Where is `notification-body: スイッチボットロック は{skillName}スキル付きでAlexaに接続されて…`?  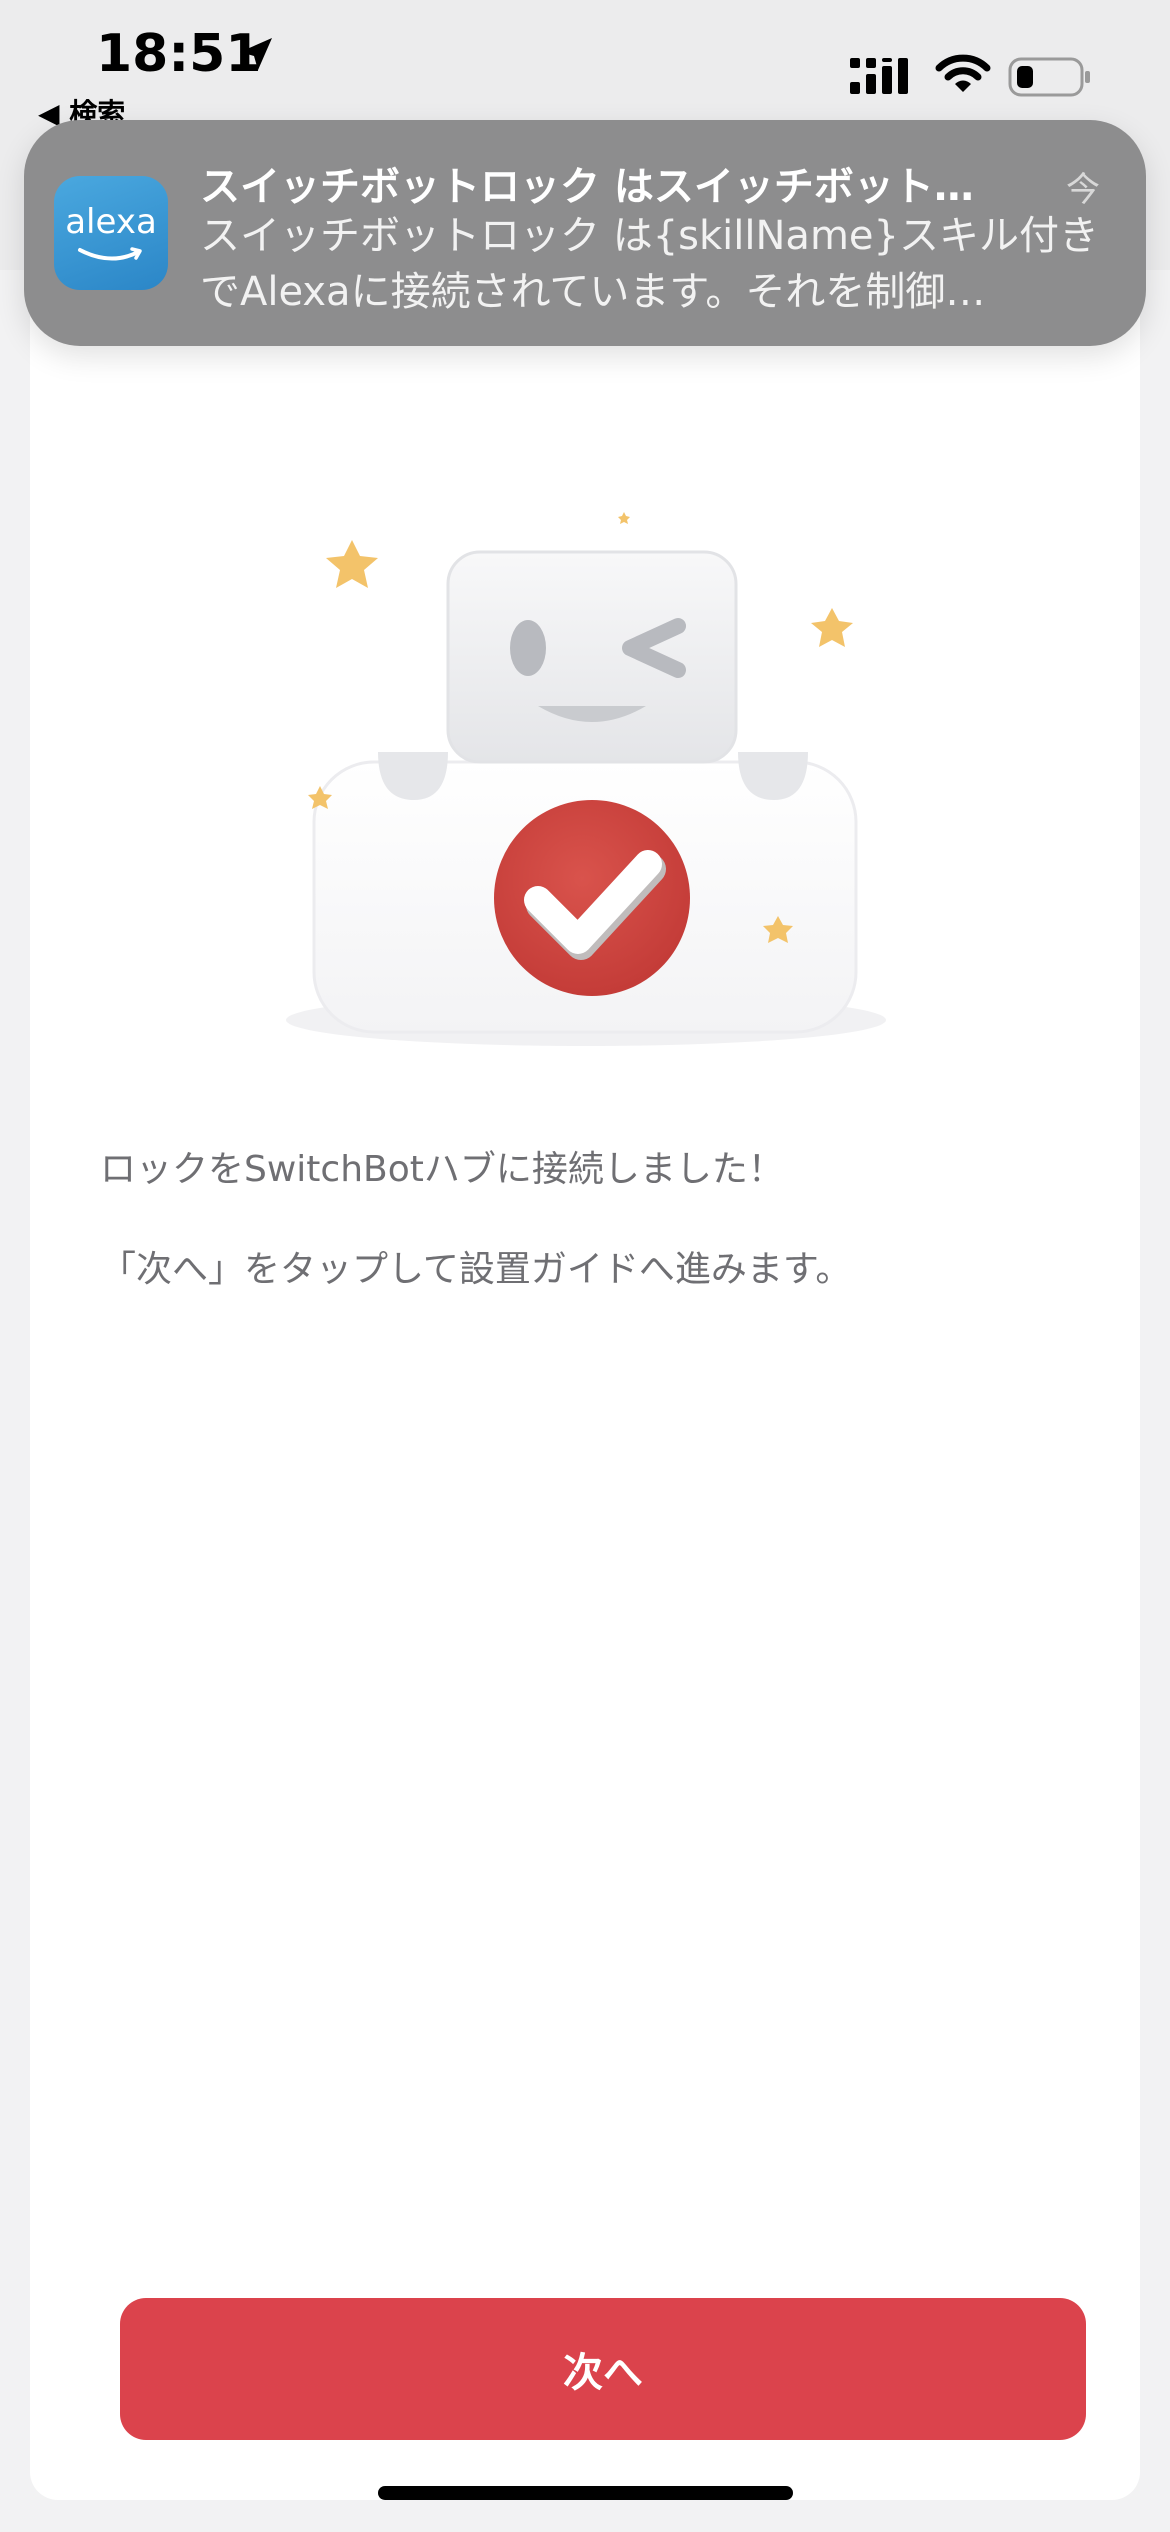
notification-body: スイッチボットロック は{skillName}スキル付きでAlexaに接続されて… is located at coordinates (649, 264).